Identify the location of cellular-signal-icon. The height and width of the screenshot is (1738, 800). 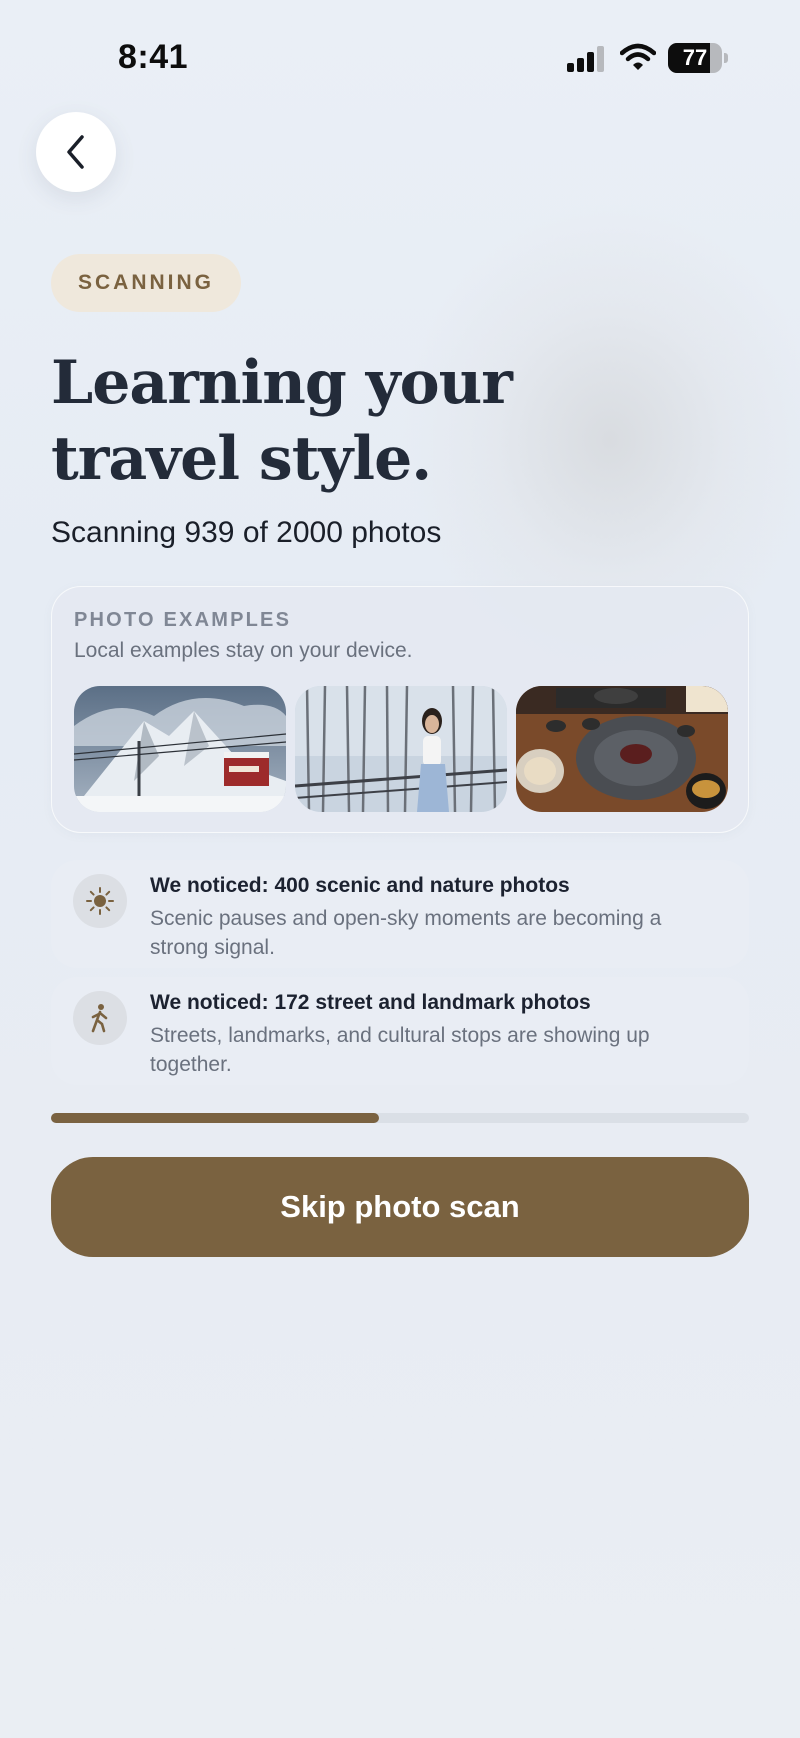
(585, 59).